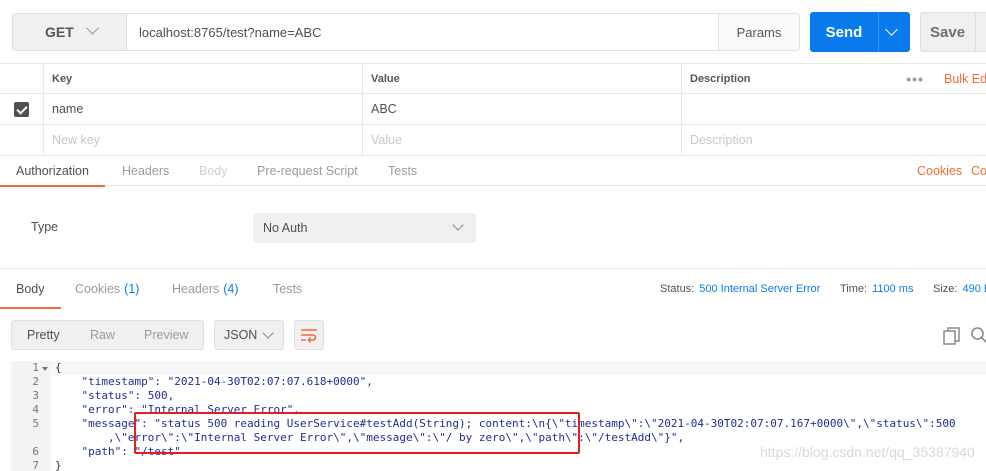 This screenshot has height=471, width=986. What do you see at coordinates (759, 289) in the screenshot?
I see `status-value: 500 Internal Server Error` at bounding box center [759, 289].